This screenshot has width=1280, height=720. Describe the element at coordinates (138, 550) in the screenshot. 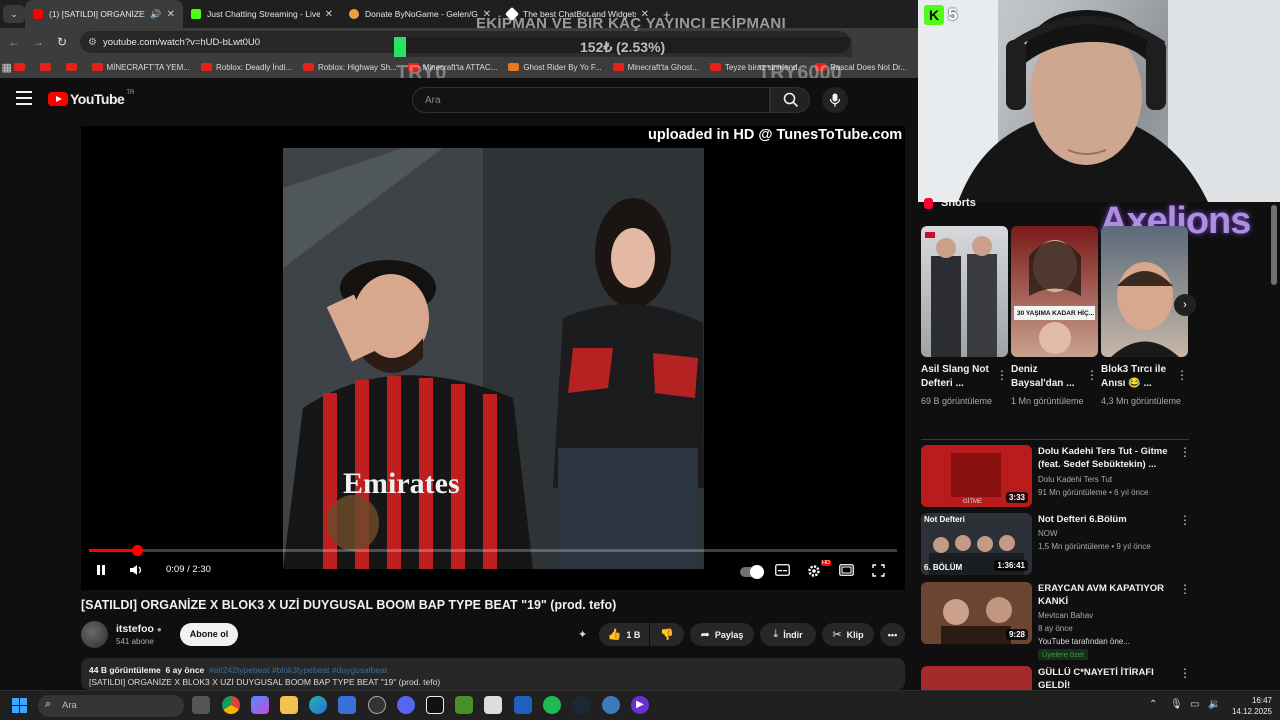

I see `seek-handle` at that location.